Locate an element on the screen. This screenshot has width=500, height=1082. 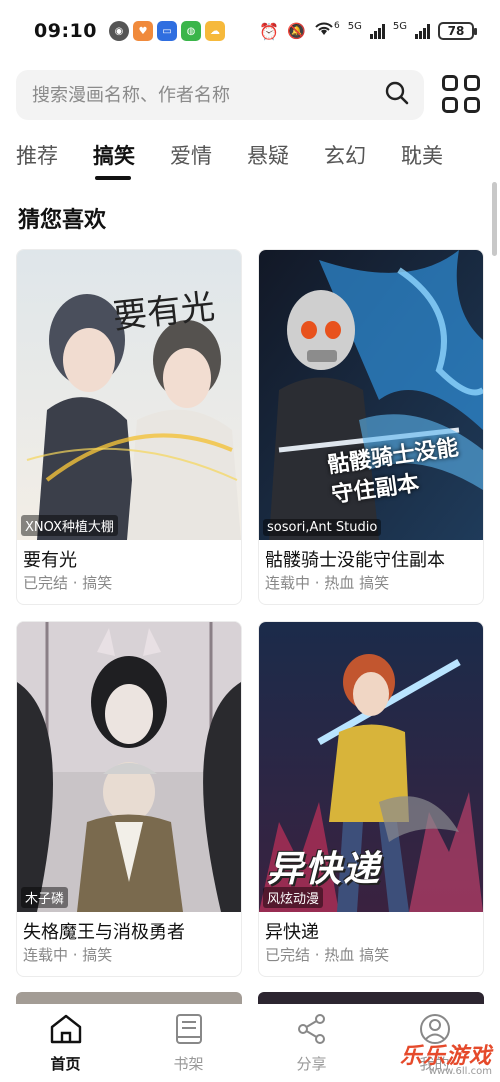
comic-author: 风炫动漫 is located at coordinates (293, 897).